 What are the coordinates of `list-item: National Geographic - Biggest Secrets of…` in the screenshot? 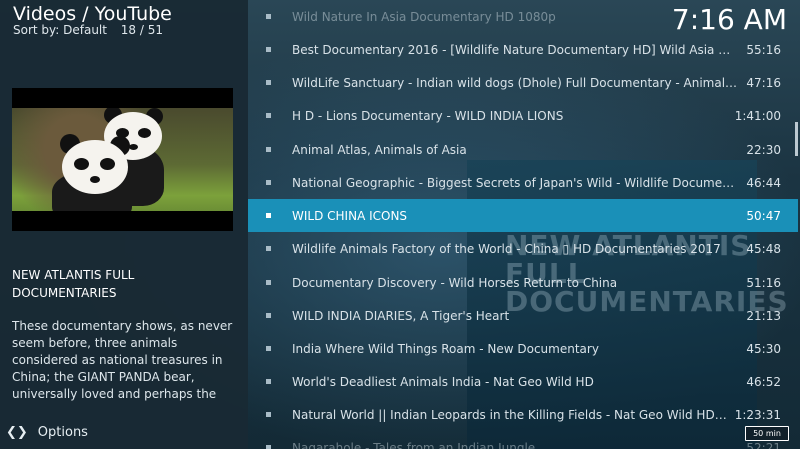 It's located at (523, 182).